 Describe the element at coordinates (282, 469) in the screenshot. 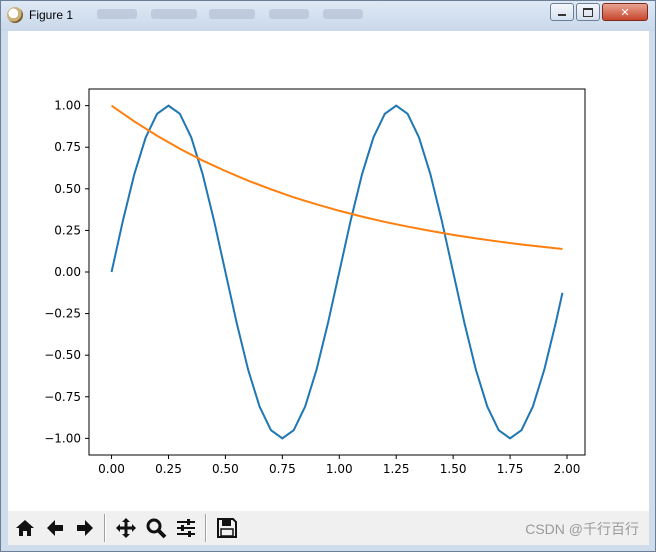

I see `x-tick-label: 0.75` at that location.